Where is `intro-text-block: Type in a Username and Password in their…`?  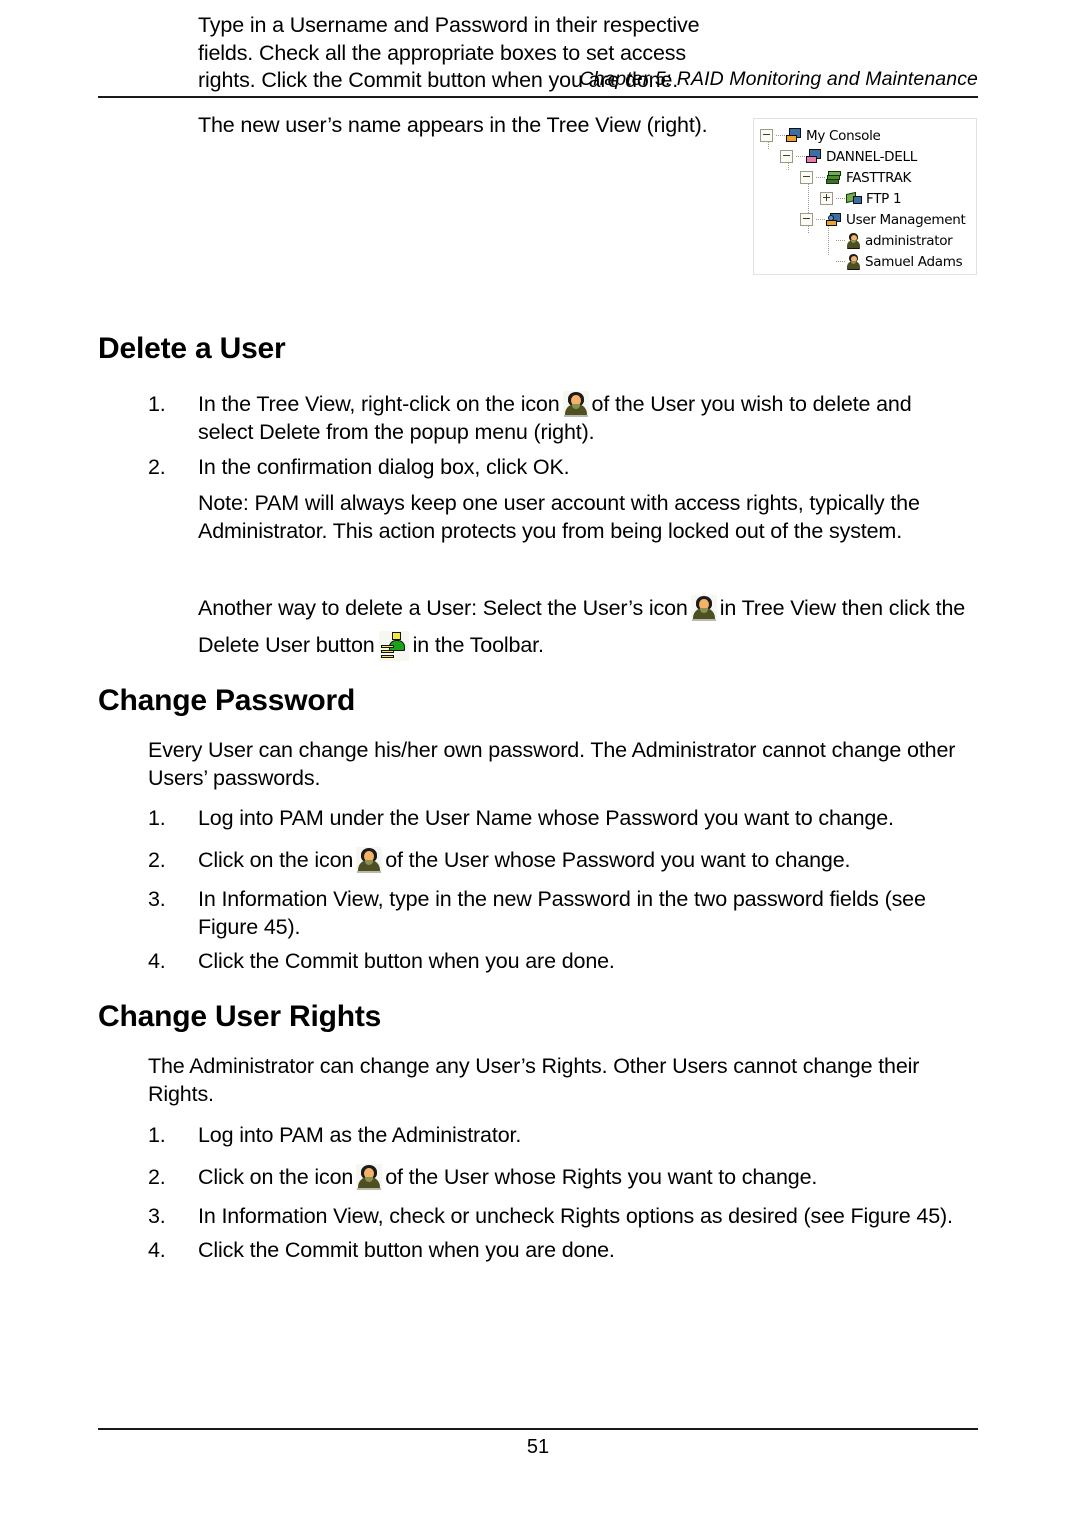 intro-text-block: Type in a Username and Password in their… is located at coordinates (470, 76).